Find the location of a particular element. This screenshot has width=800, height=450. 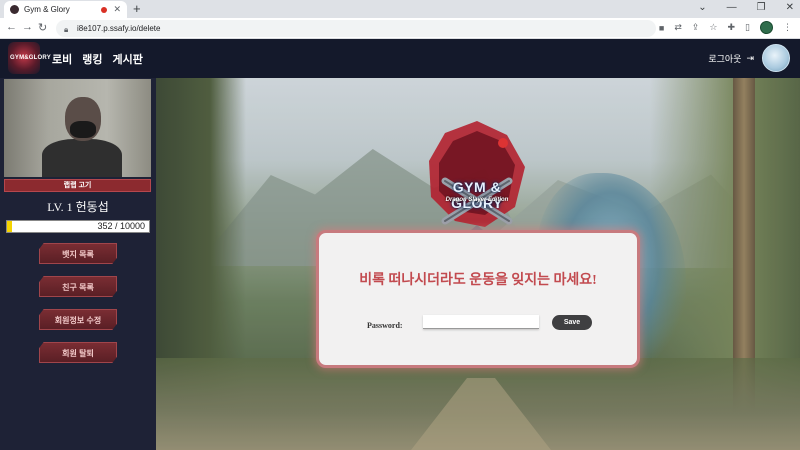

nav-ranking: 랭킹 is located at coordinates (92, 59).